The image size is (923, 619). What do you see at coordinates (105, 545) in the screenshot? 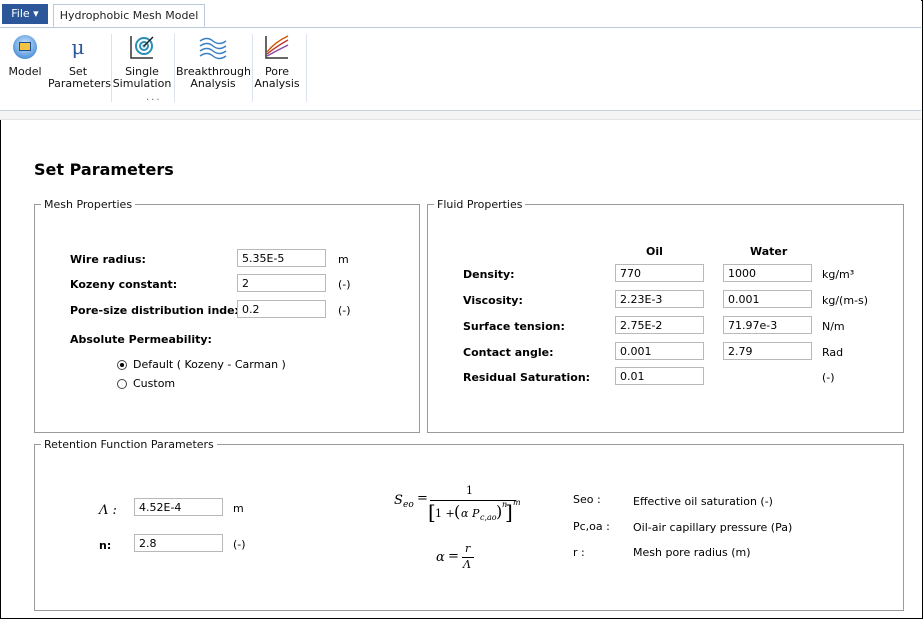
I see `n-label: n:` at bounding box center [105, 545].